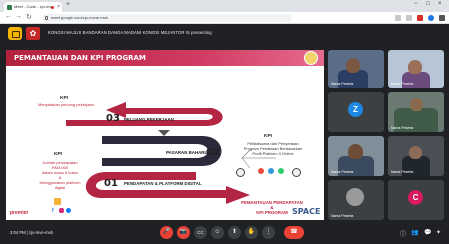 This screenshot has height=244, width=449. What do you see at coordinates (431, 18) in the screenshot?
I see `profile-avatar` at bounding box center [431, 18].